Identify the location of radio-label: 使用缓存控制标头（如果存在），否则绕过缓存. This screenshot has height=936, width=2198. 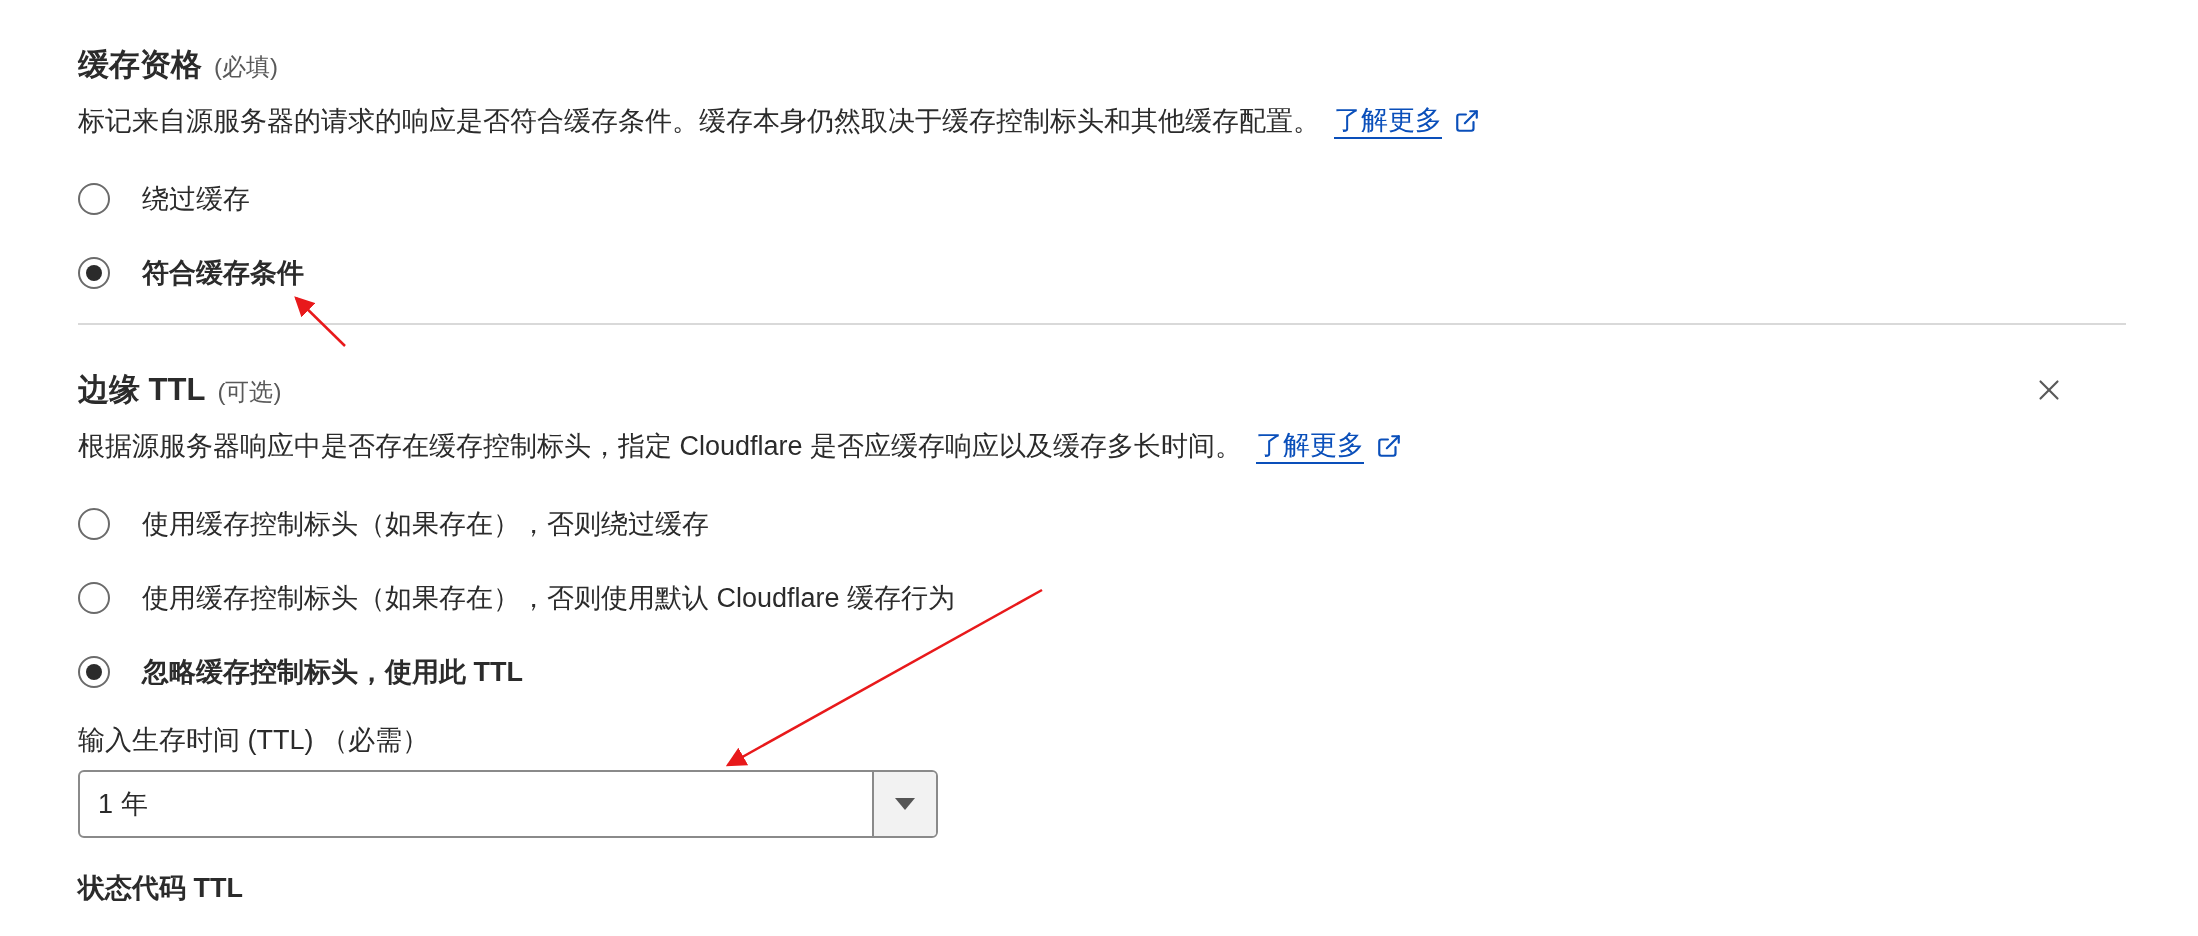
(425, 524).